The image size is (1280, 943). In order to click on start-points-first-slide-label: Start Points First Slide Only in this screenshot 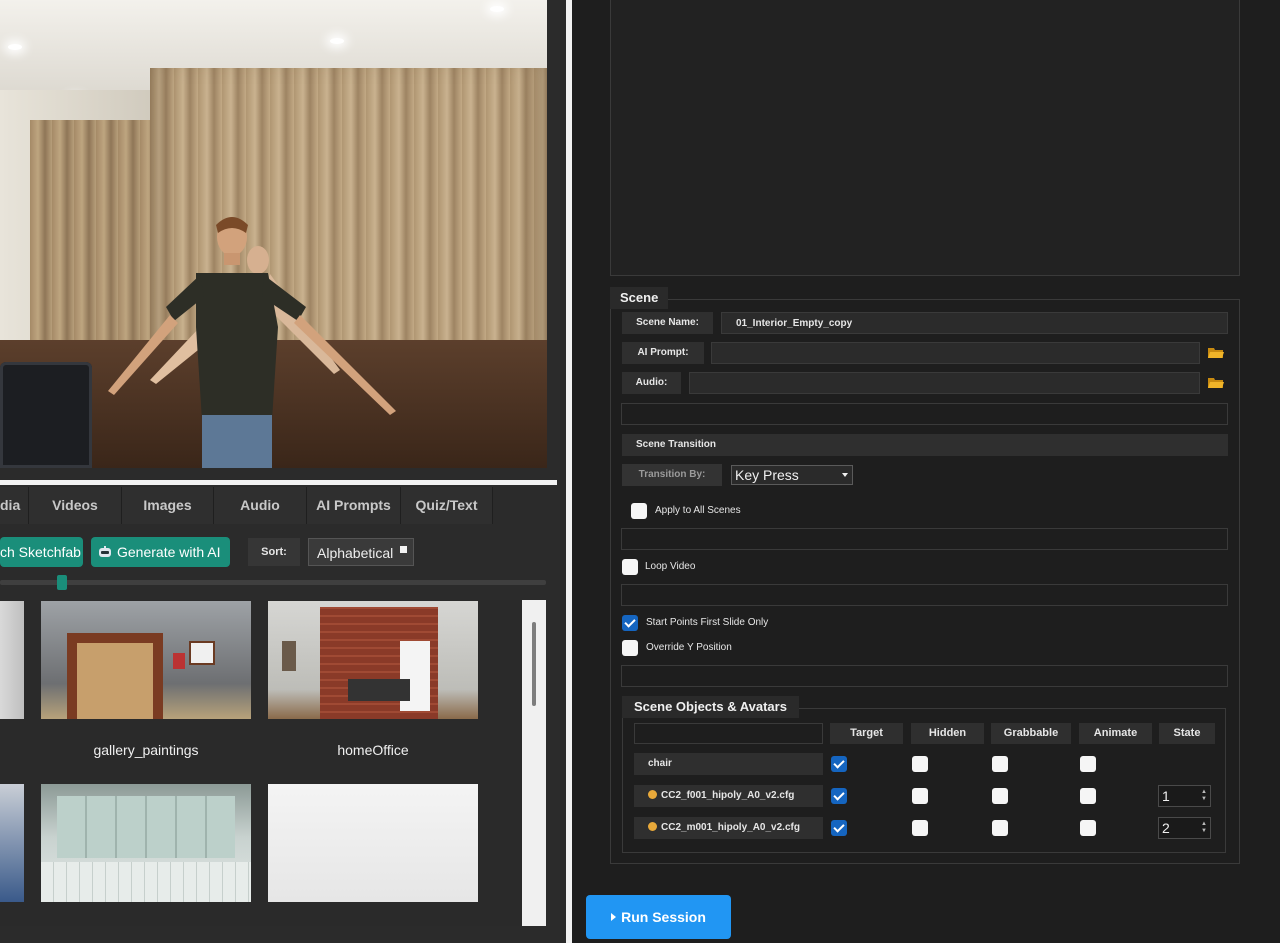, I will do `click(707, 622)`.